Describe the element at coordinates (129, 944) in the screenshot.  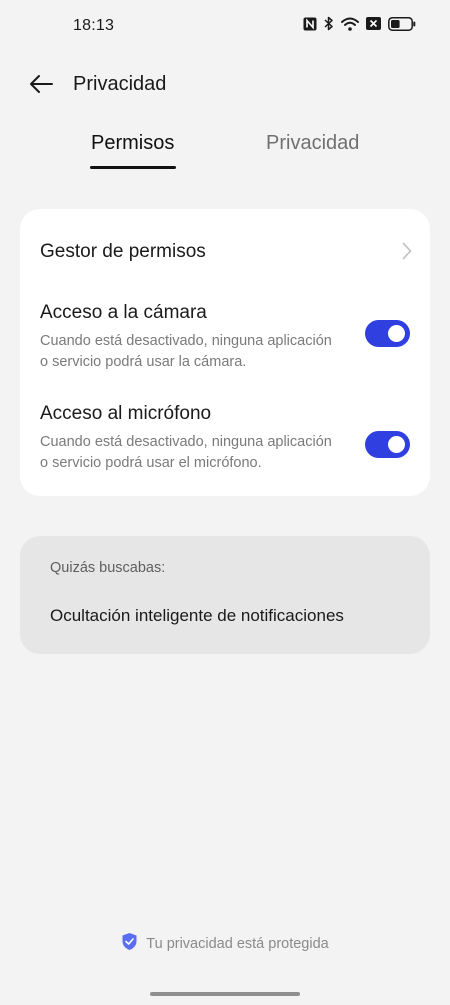
I see `shield-icon` at that location.